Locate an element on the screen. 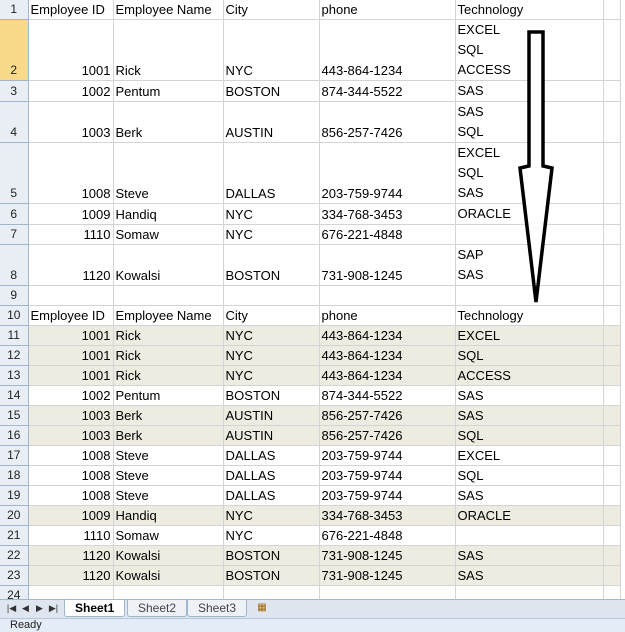 This screenshot has height=632, width=625. cell-technology is located at coordinates (529, 535).